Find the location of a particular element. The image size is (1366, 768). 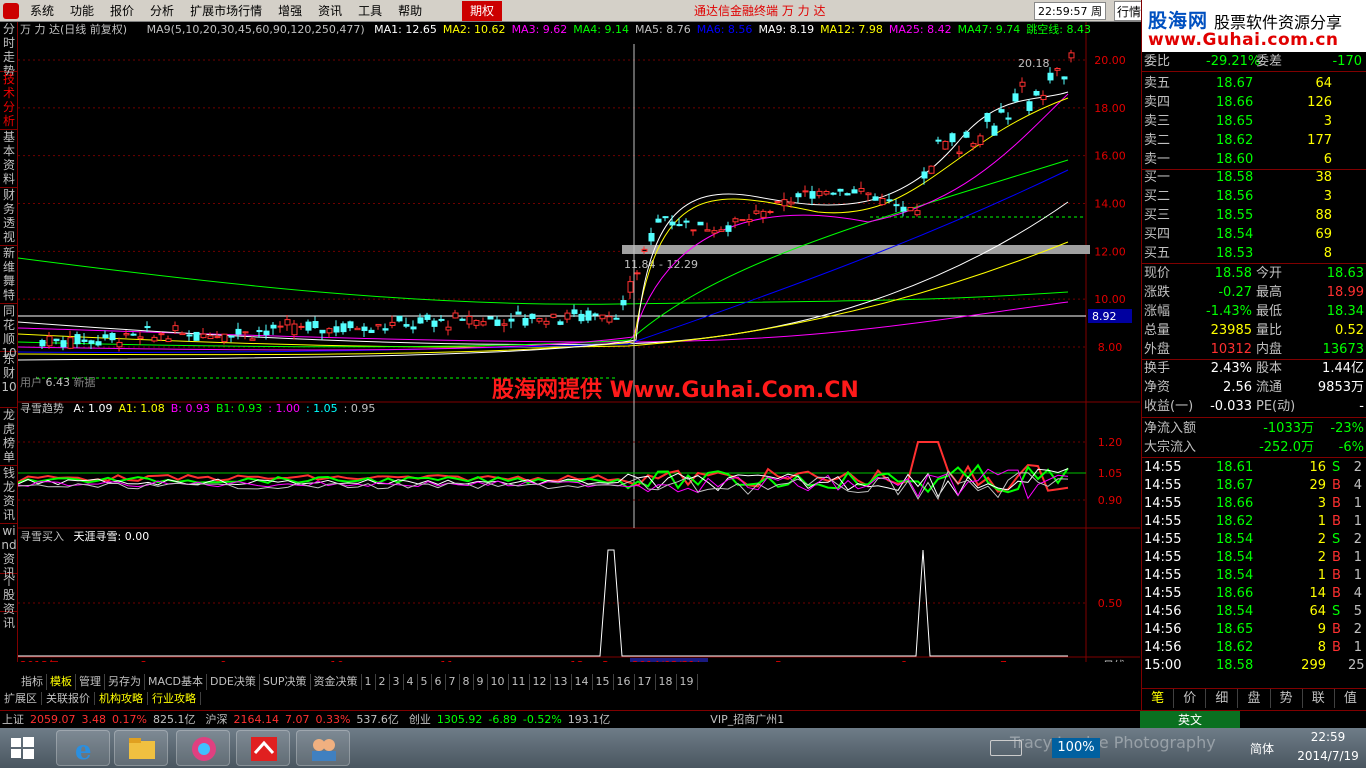

formula-tab-12: 5 is located at coordinates (425, 682).